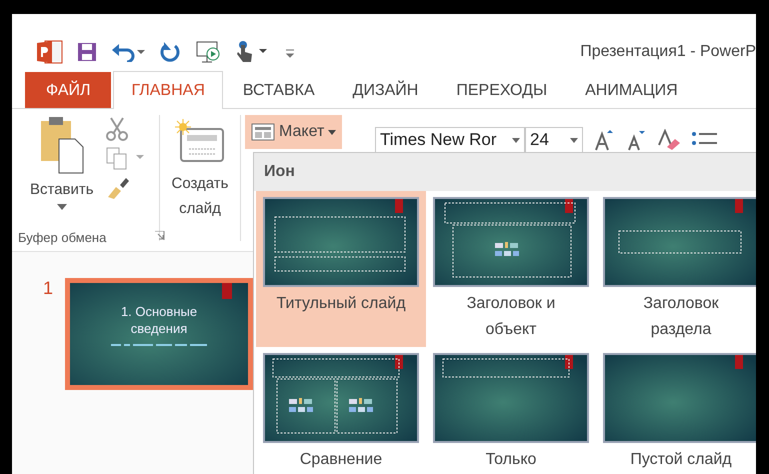  What do you see at coordinates (604, 140) in the screenshot?
I see `grow-font-icon` at bounding box center [604, 140].